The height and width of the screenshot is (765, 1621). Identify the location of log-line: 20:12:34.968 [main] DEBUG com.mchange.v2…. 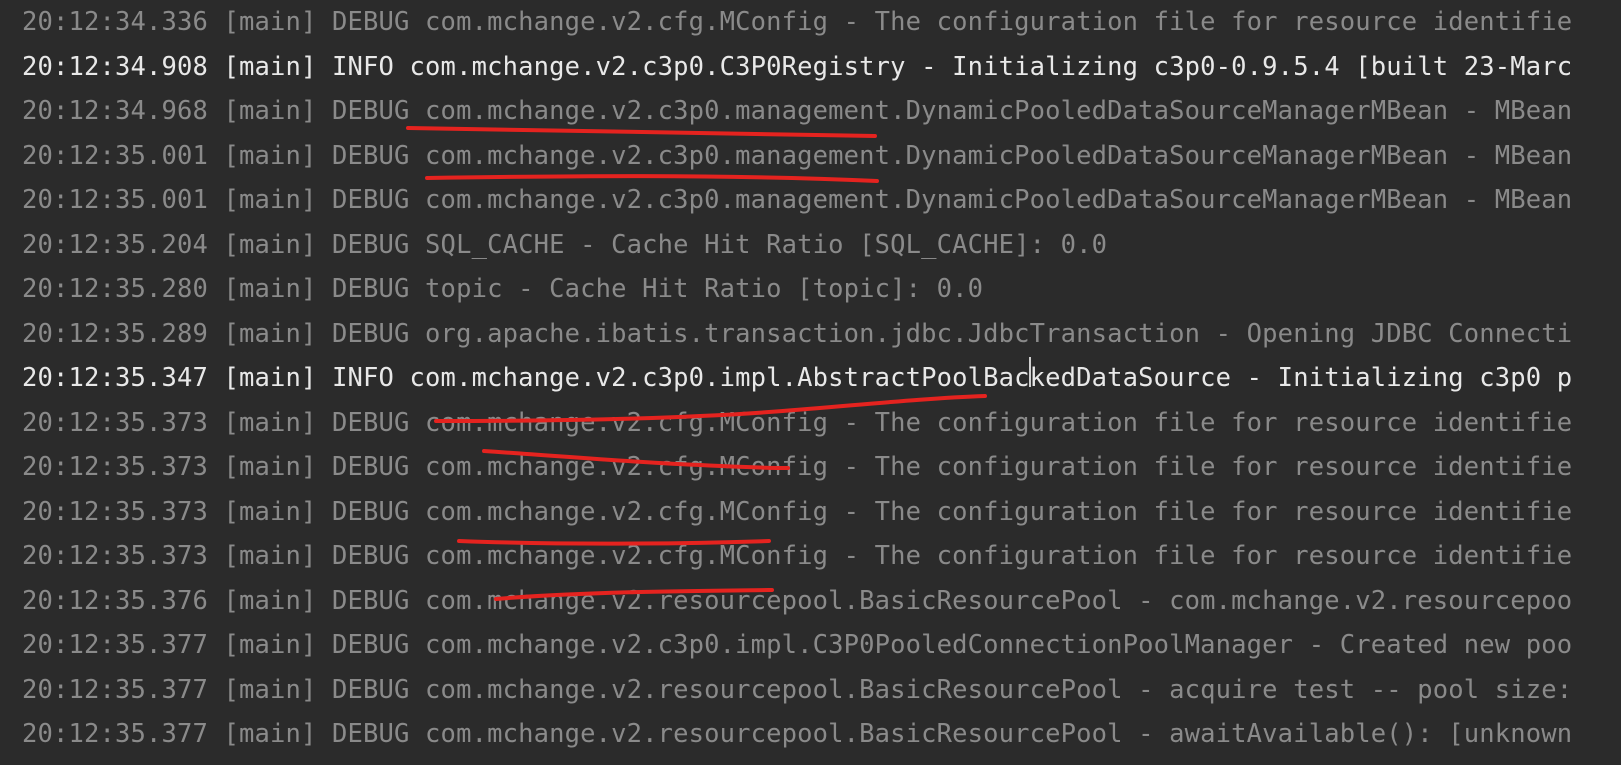
(797, 111).